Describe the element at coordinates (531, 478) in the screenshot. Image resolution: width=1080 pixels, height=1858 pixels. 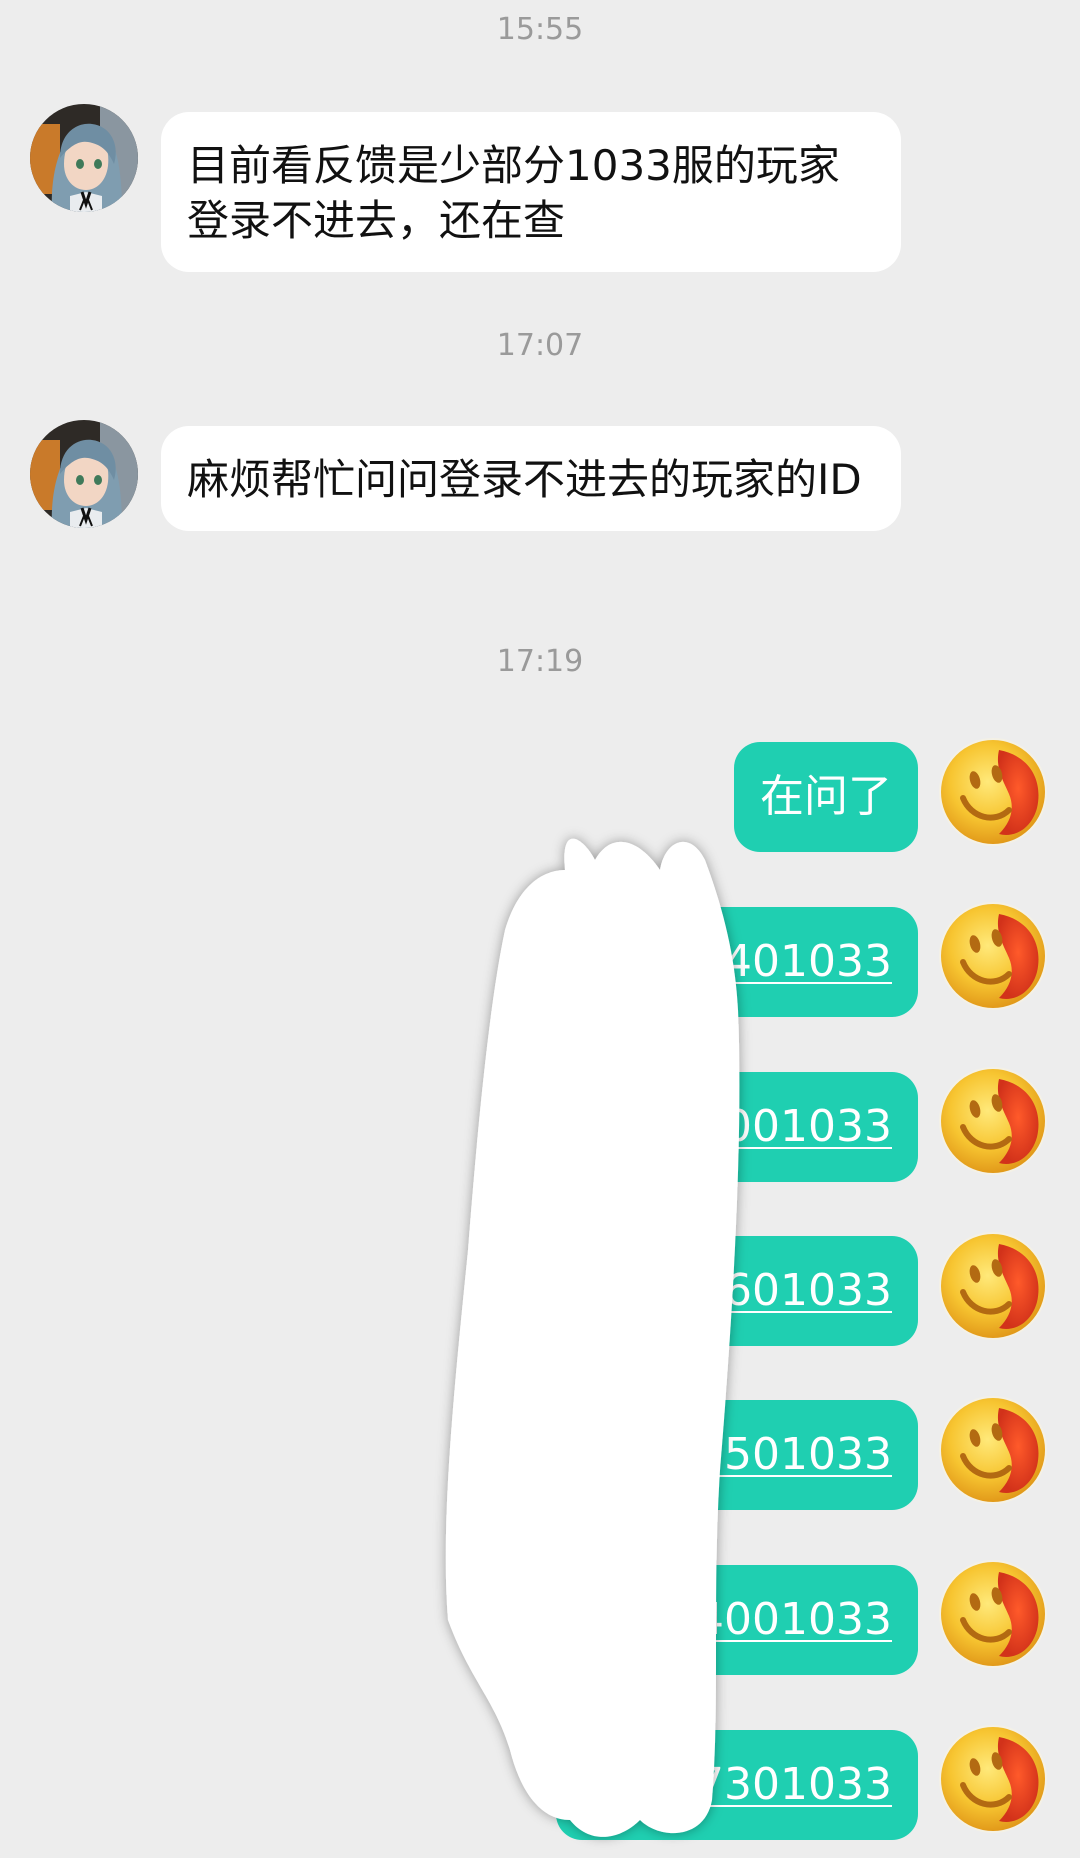
I see `incoming-message-bubble: 麻烦帮忙问问登录不进去的玩家的ID` at that location.